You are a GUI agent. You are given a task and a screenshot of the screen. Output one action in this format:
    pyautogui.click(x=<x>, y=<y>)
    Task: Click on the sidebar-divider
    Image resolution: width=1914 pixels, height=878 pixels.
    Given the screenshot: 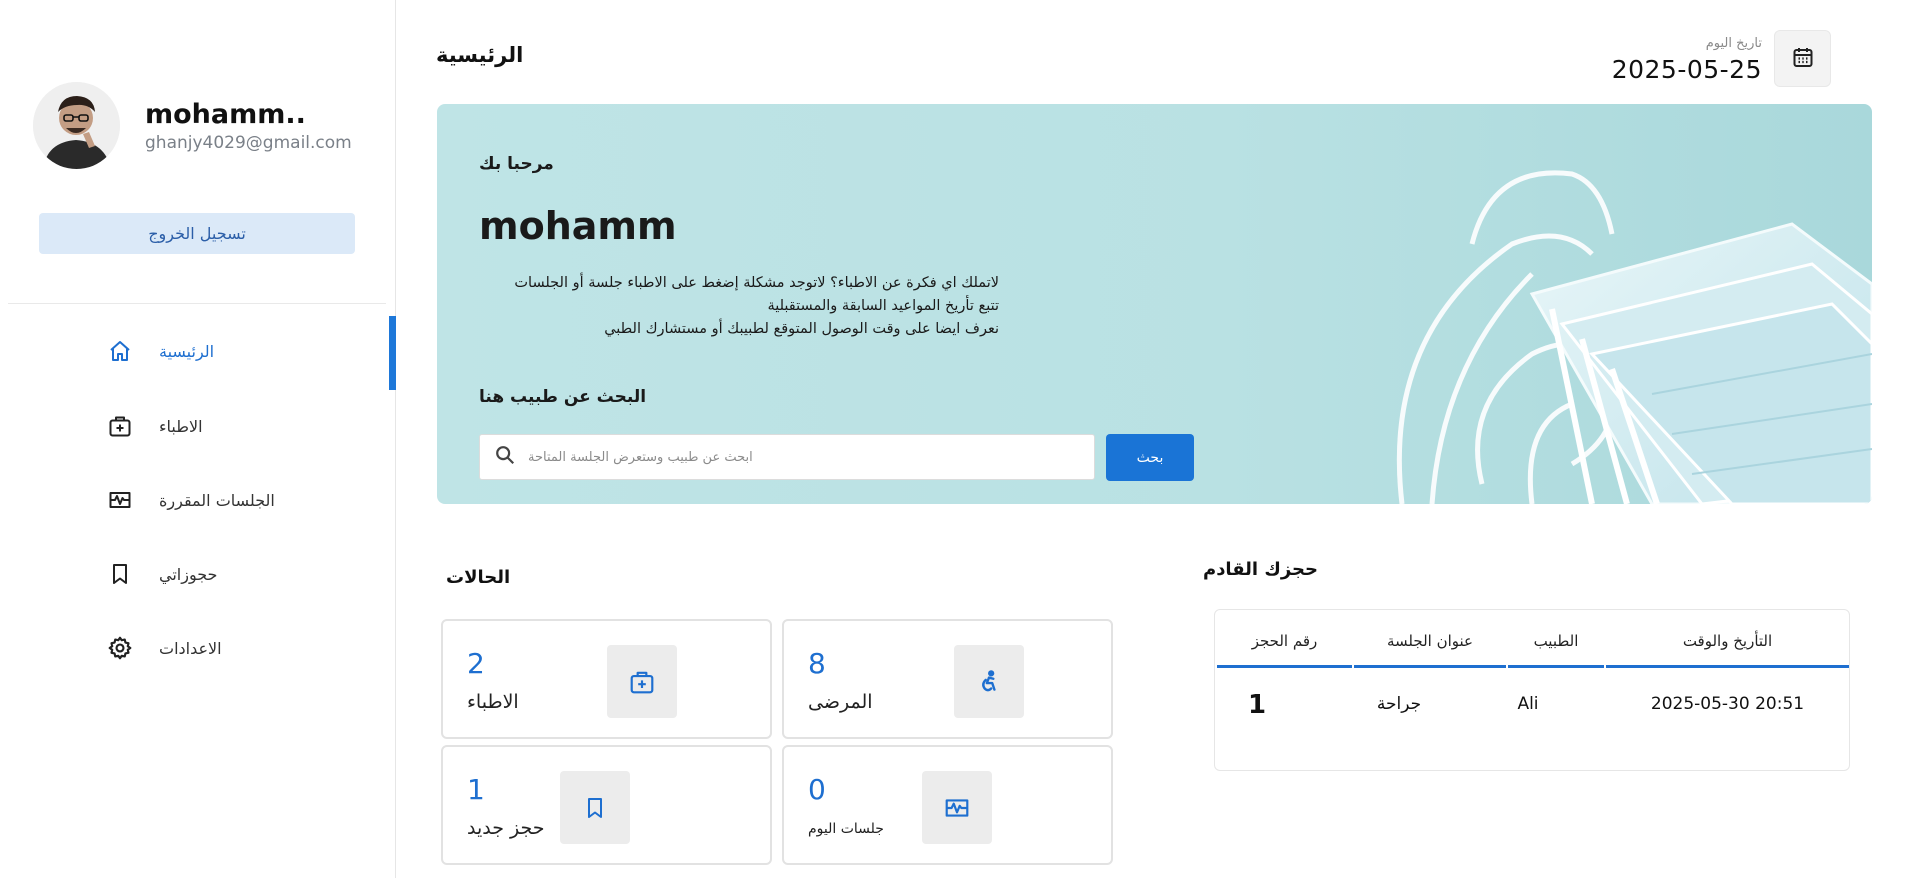 What is the action you would take?
    pyautogui.click(x=197, y=303)
    